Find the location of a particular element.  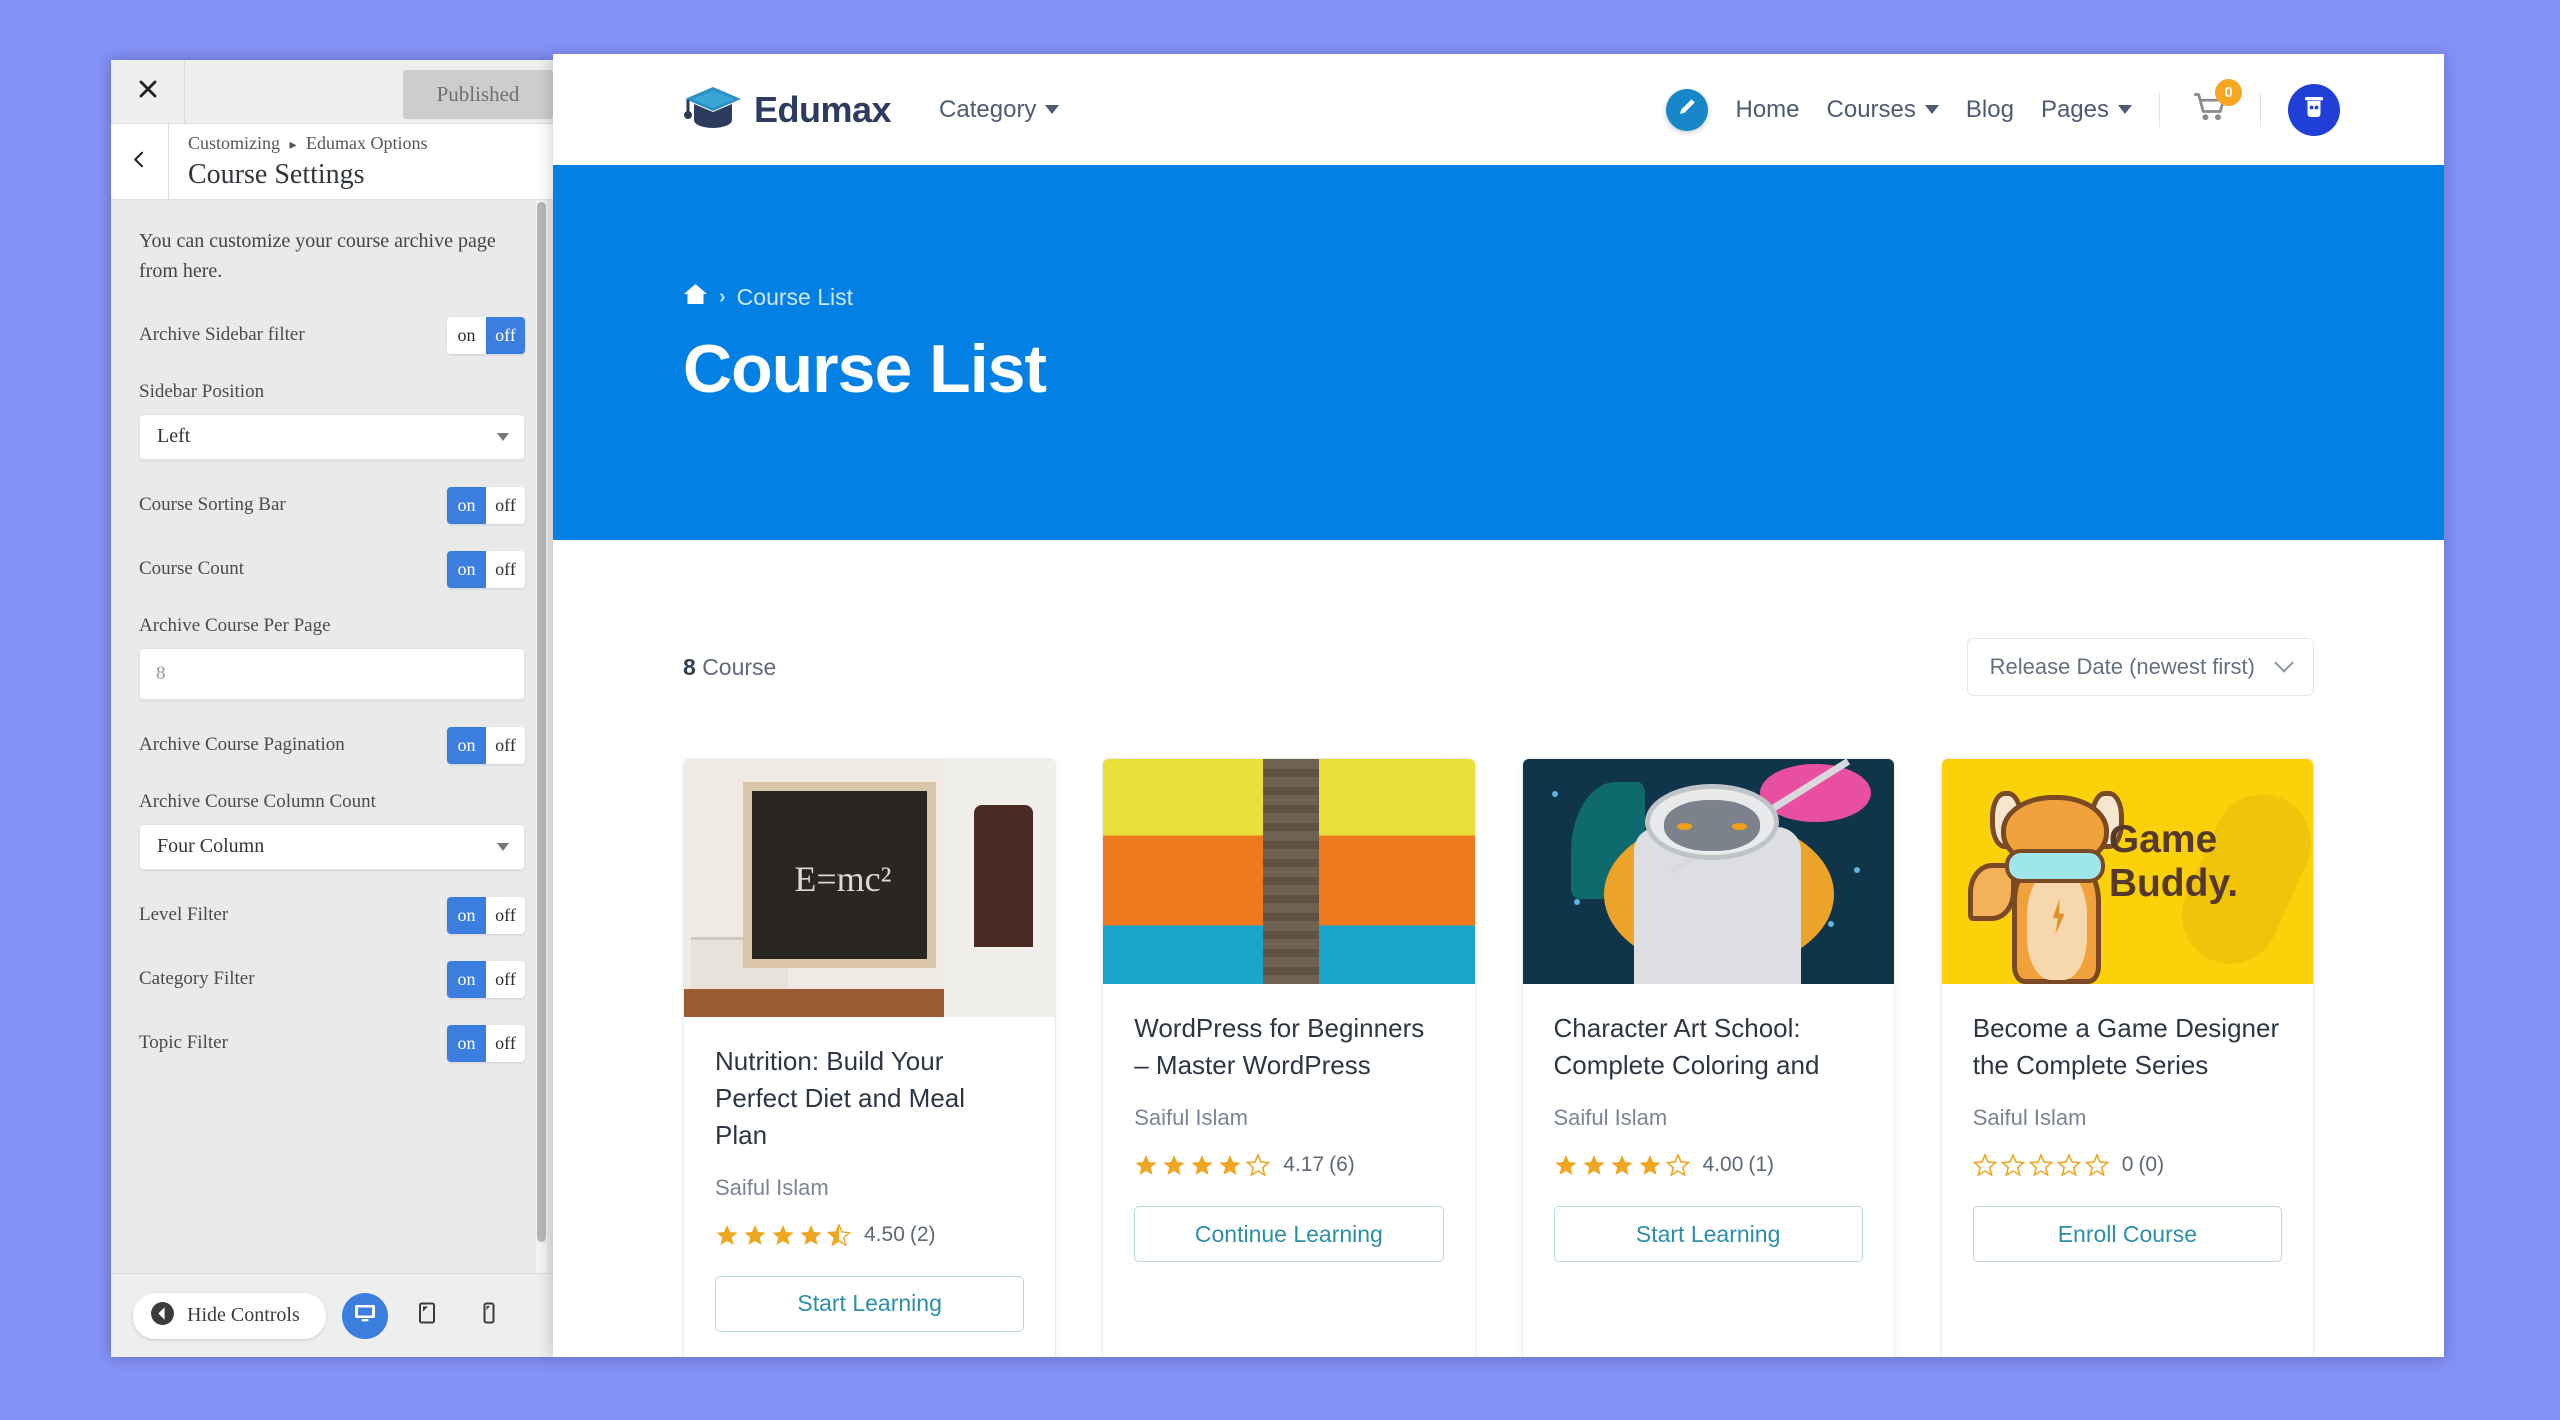

control-label: Course Sorting Bar is located at coordinates (212, 505).